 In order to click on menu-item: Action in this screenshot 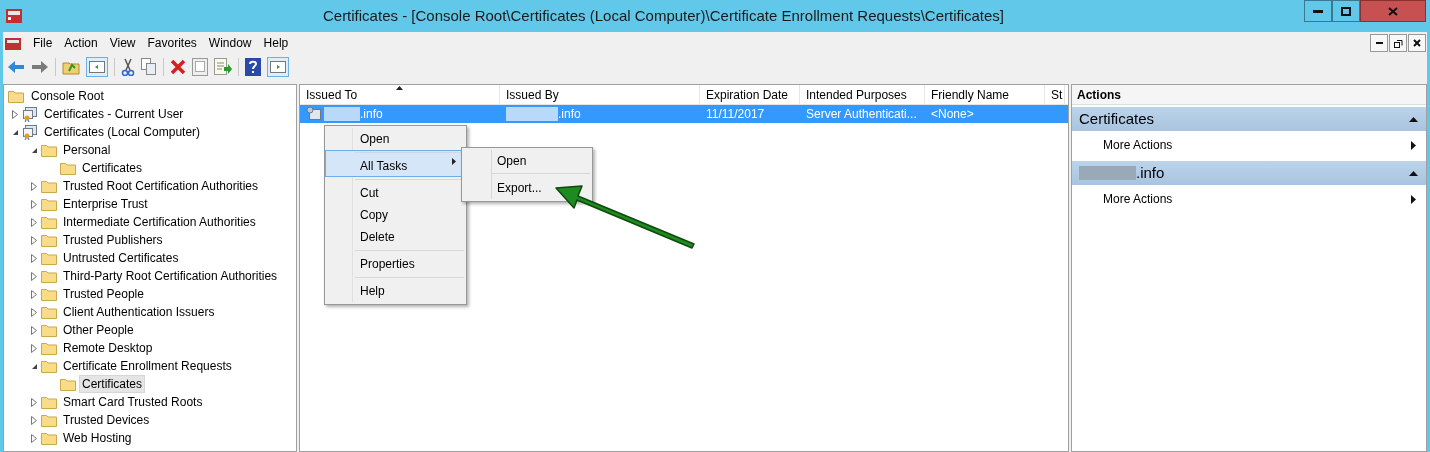, I will do `click(81, 43)`.